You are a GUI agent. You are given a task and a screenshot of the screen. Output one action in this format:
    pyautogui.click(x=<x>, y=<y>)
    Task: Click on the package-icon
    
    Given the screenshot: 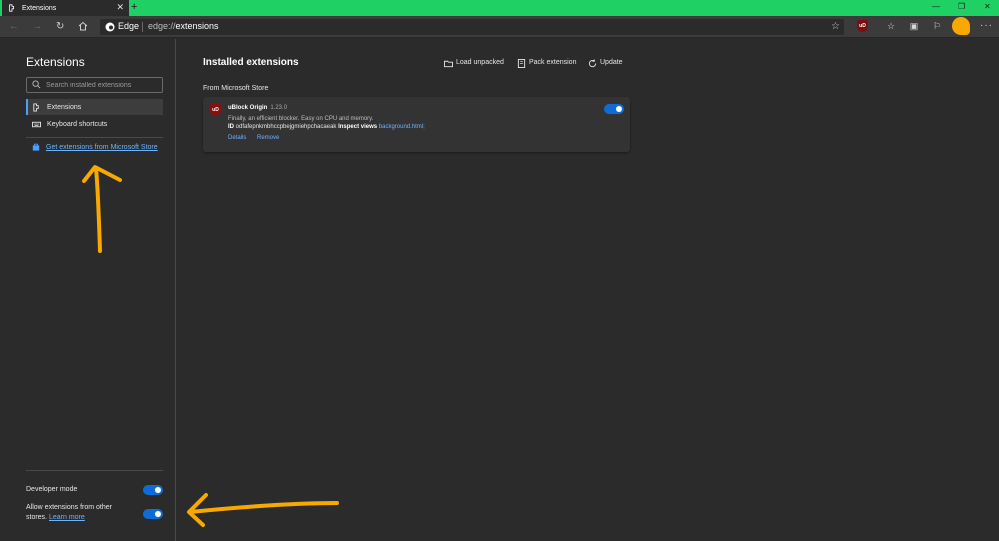 What is the action you would take?
    pyautogui.click(x=521, y=63)
    